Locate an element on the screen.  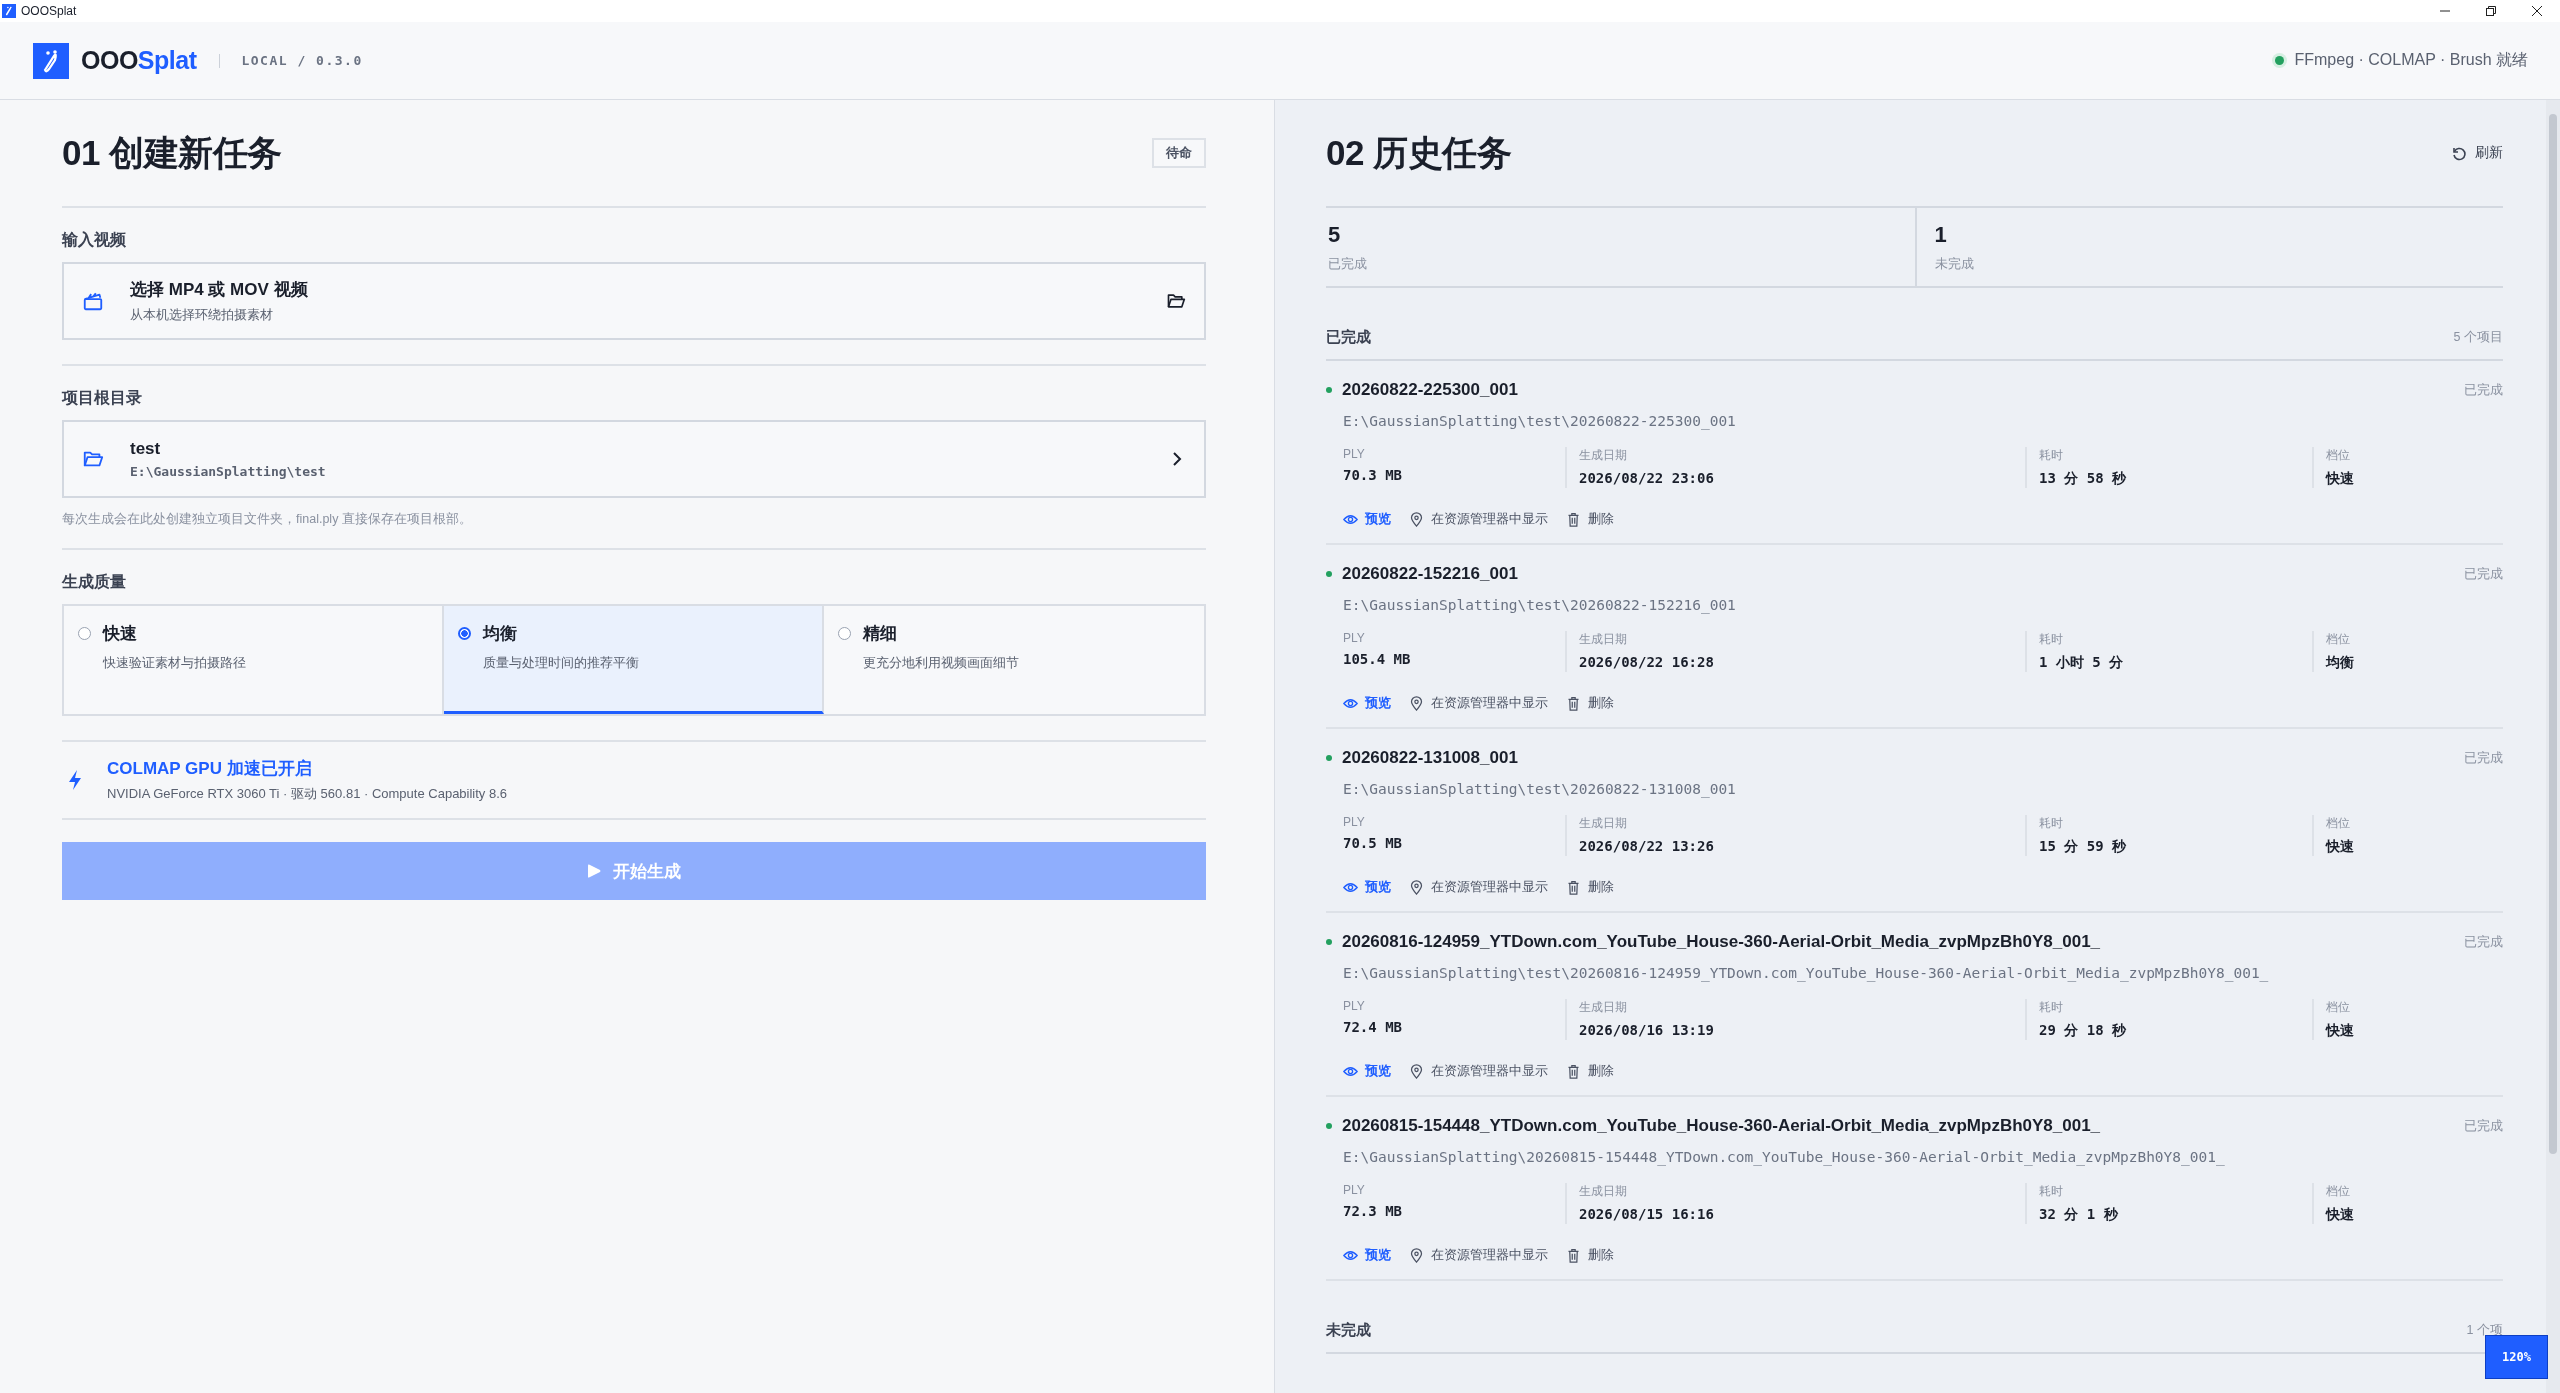
restore-icon is located at coordinates (2491, 11).